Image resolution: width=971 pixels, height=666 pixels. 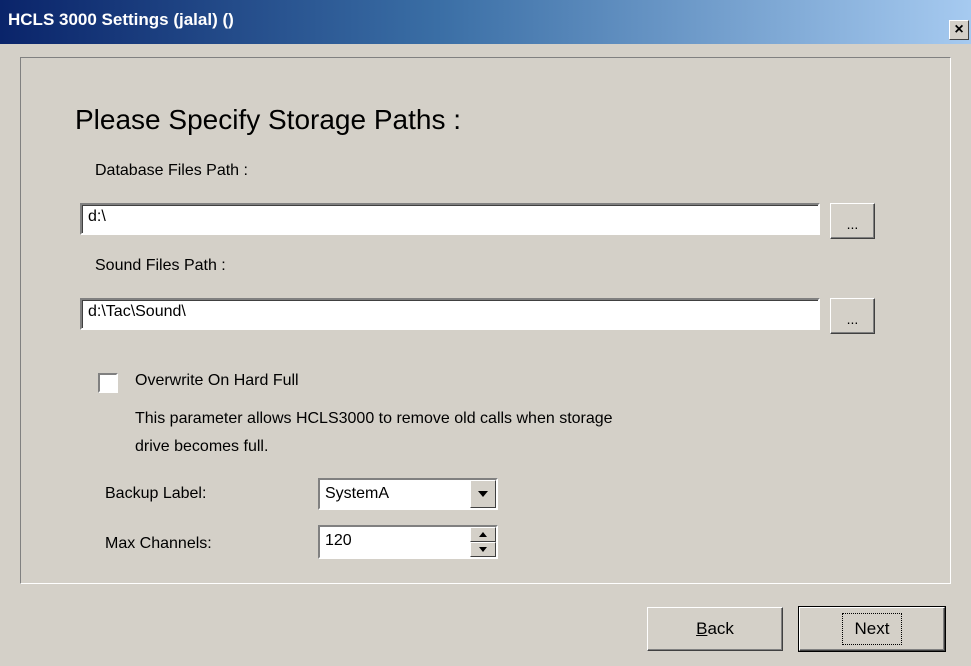 I want to click on window-title: HCLS 3000 Settings (jalal) (), so click(x=121, y=19).